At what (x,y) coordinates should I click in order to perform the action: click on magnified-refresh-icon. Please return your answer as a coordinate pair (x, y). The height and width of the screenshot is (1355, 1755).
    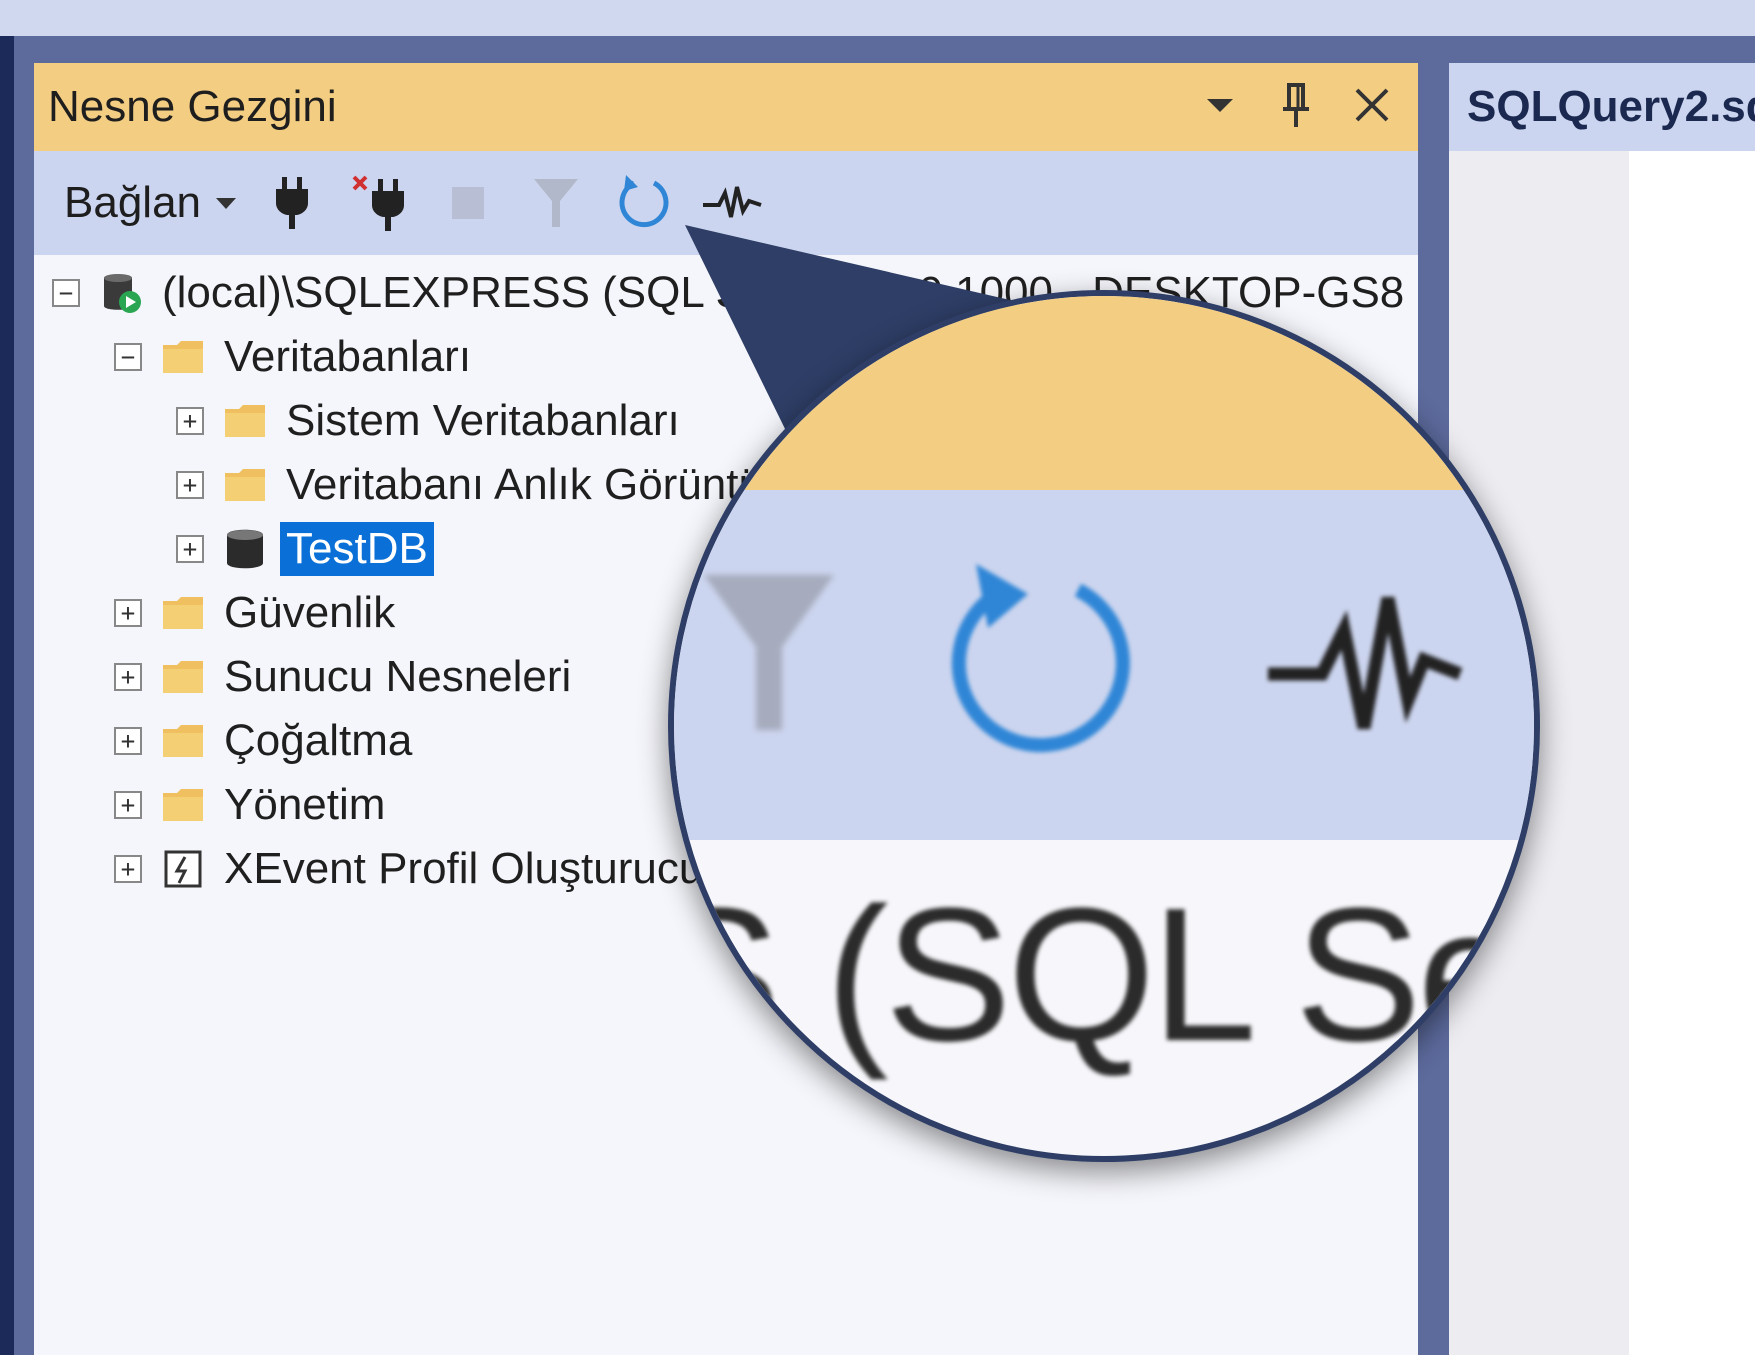
    Looking at the image, I should click on (1040, 658).